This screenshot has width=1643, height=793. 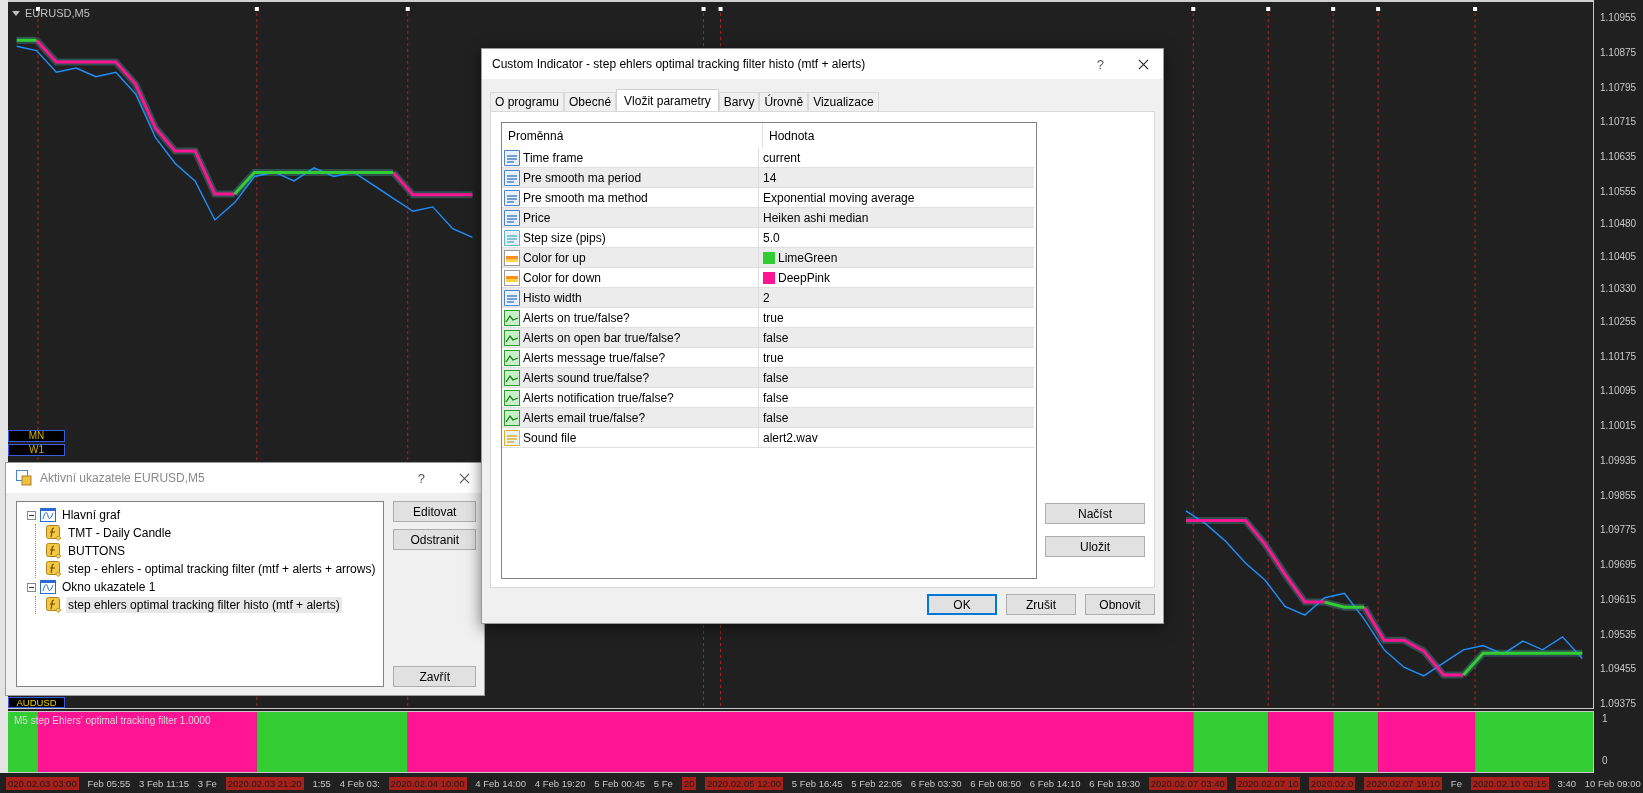 I want to click on tab: Barvy, so click(x=739, y=101).